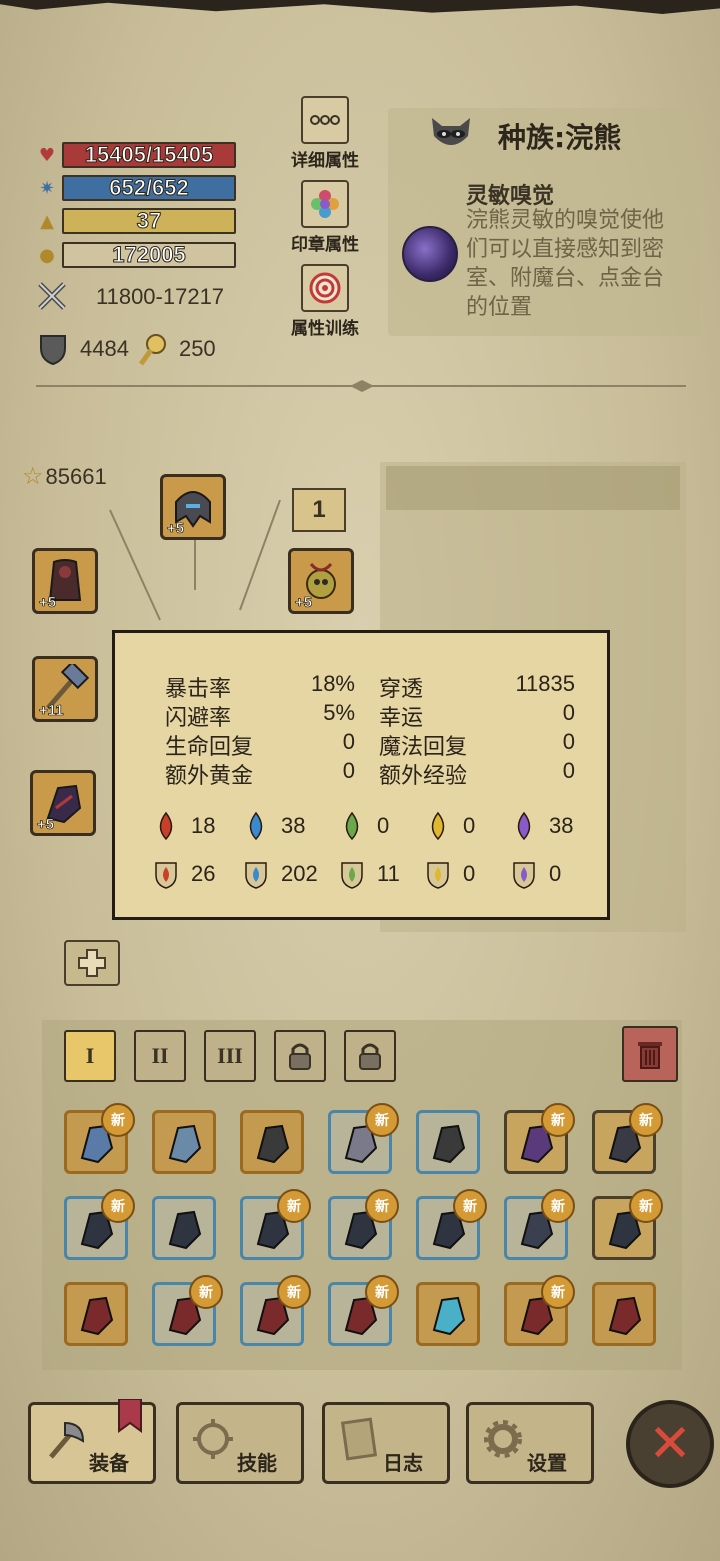  What do you see at coordinates (136, 221) in the screenshot?
I see `level-row: ▲ 37` at bounding box center [136, 221].